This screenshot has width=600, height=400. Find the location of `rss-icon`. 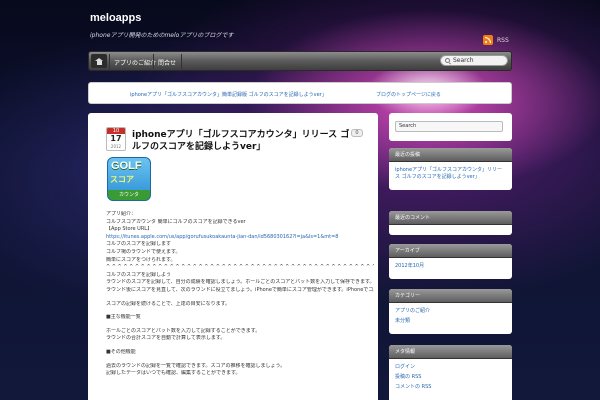

rss-icon is located at coordinates (488, 40).